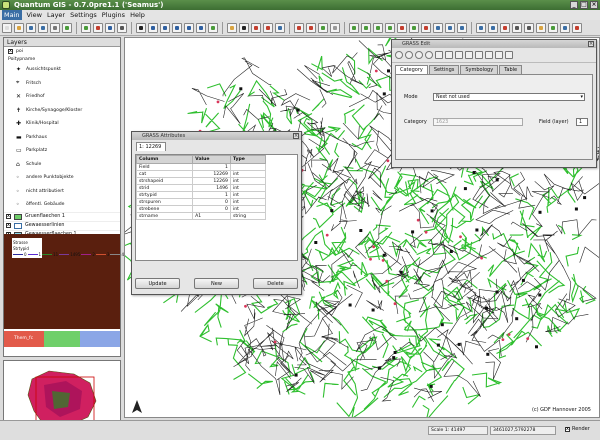  I want to click on pan-hand-icon, so click(141, 27).